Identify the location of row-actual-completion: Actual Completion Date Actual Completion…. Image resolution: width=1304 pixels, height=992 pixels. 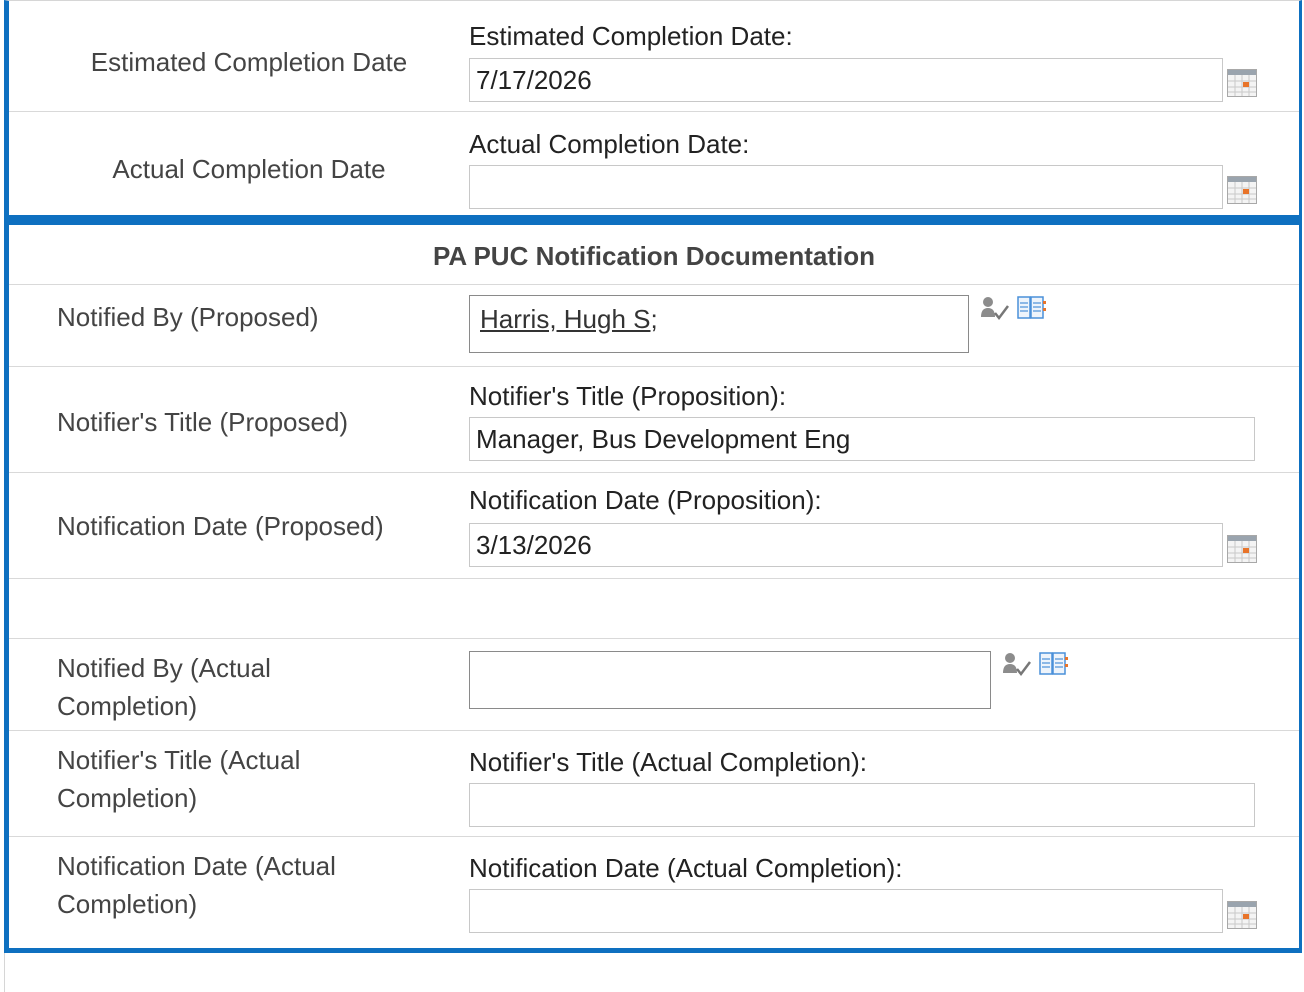
(654, 164).